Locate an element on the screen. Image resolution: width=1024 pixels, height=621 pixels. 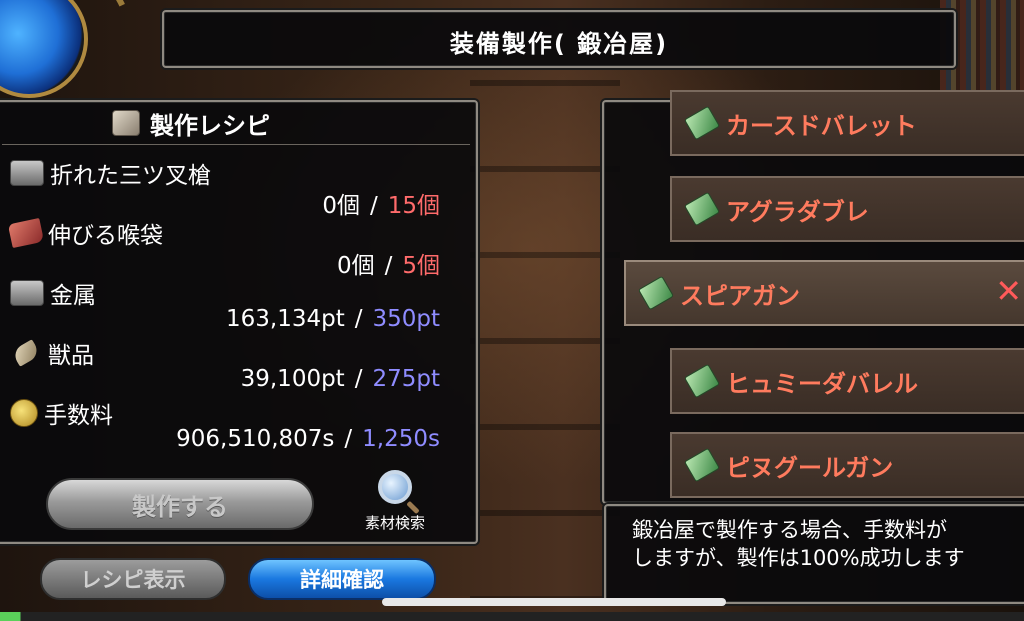
list-item: ピヌグールガン is located at coordinates (847, 465).